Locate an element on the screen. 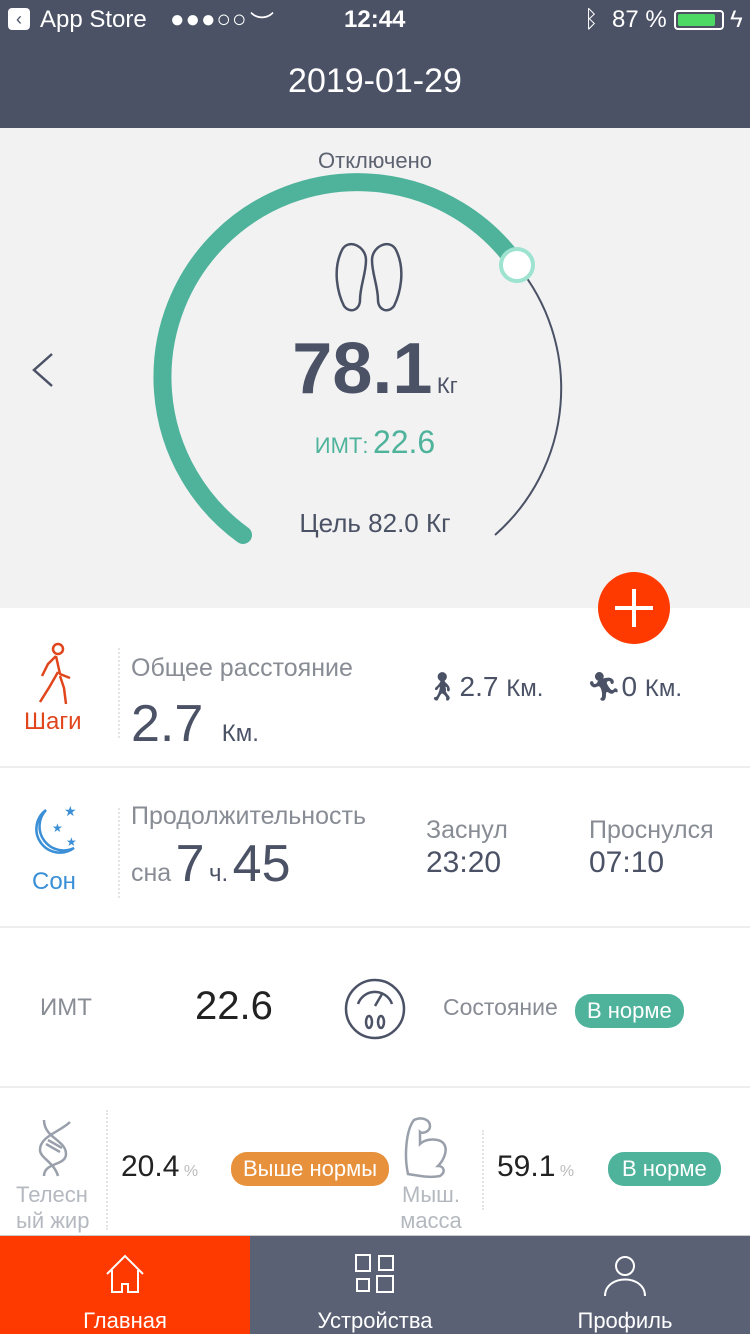 This screenshot has height=1334, width=750. clock: 12:44 is located at coordinates (375, 19).